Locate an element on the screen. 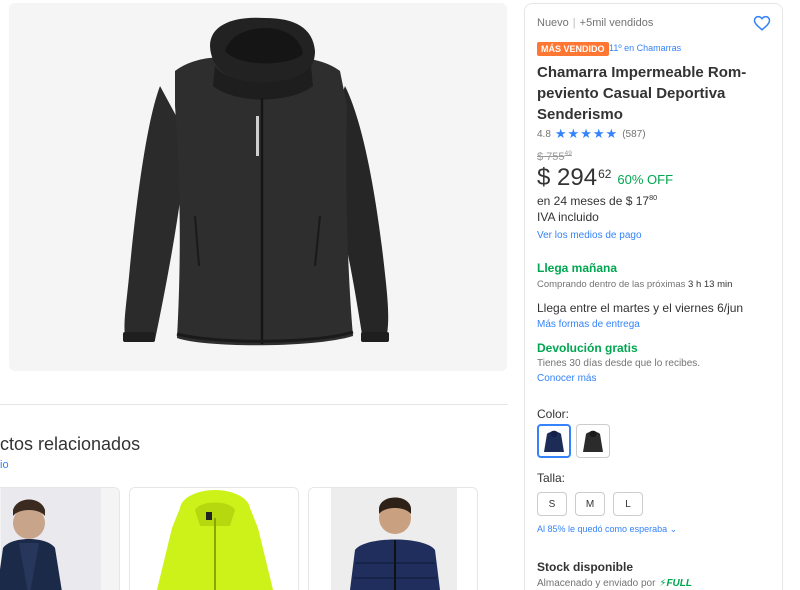  installments-cents: 80 is located at coordinates (653, 197).